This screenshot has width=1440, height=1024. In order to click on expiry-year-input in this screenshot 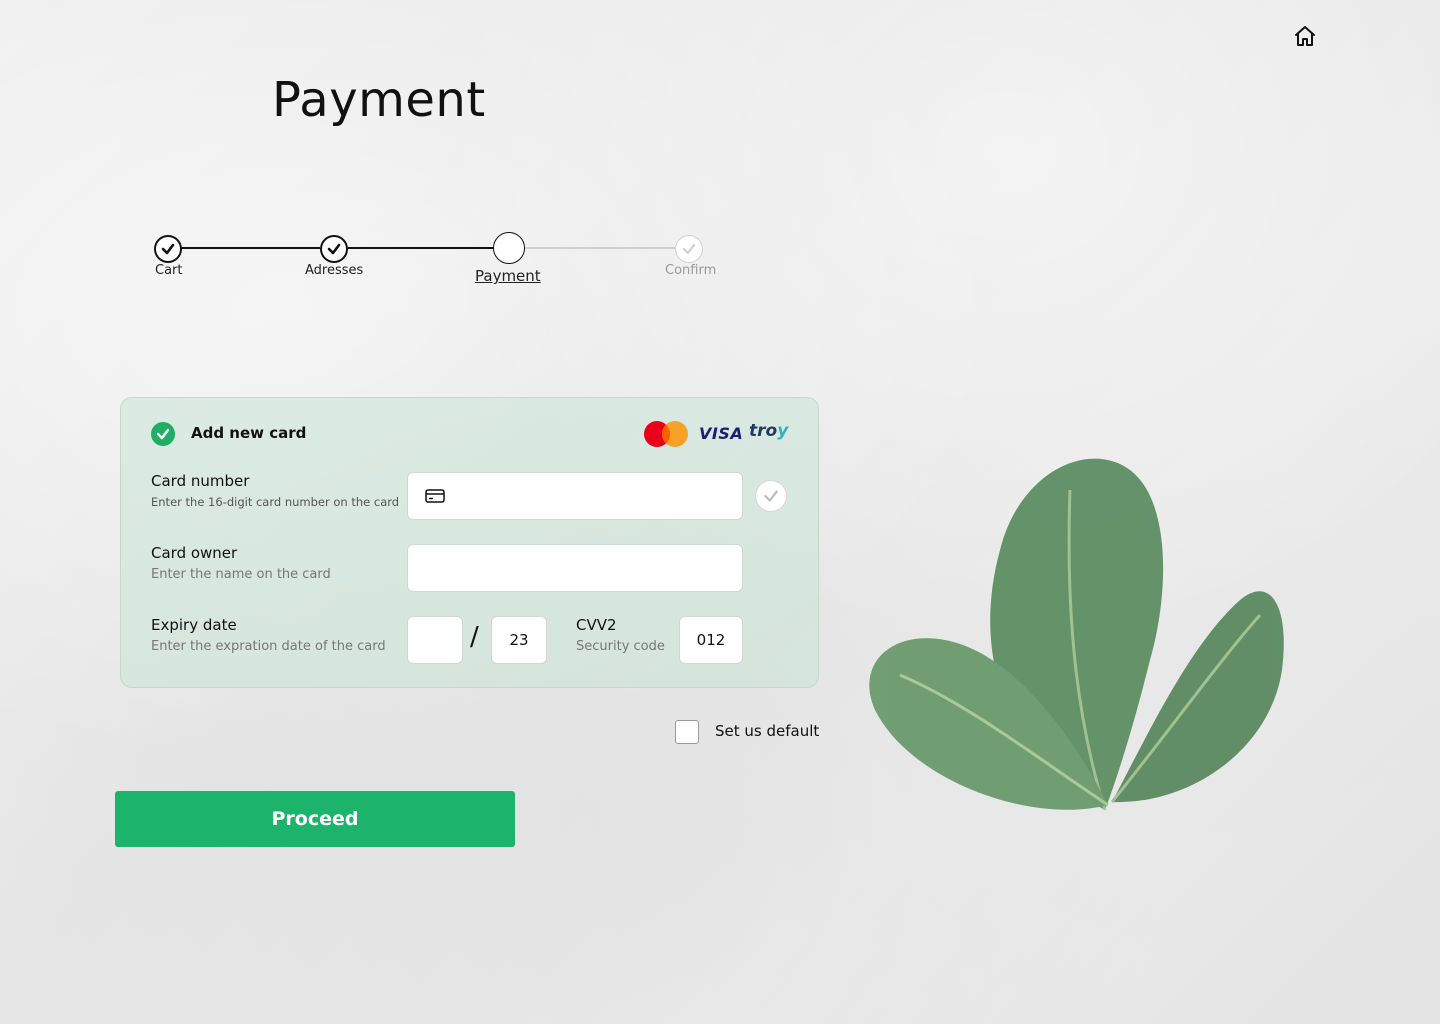, I will do `click(519, 640)`.